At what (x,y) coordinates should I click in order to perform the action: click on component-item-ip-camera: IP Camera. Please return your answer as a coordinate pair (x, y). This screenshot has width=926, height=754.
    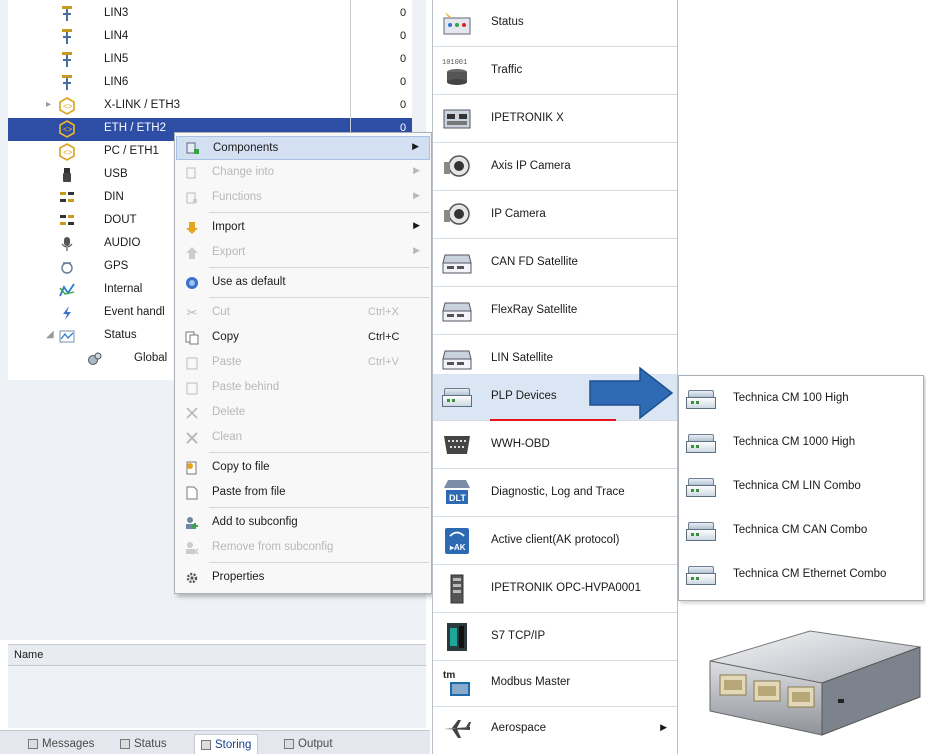
    Looking at the image, I should click on (555, 215).